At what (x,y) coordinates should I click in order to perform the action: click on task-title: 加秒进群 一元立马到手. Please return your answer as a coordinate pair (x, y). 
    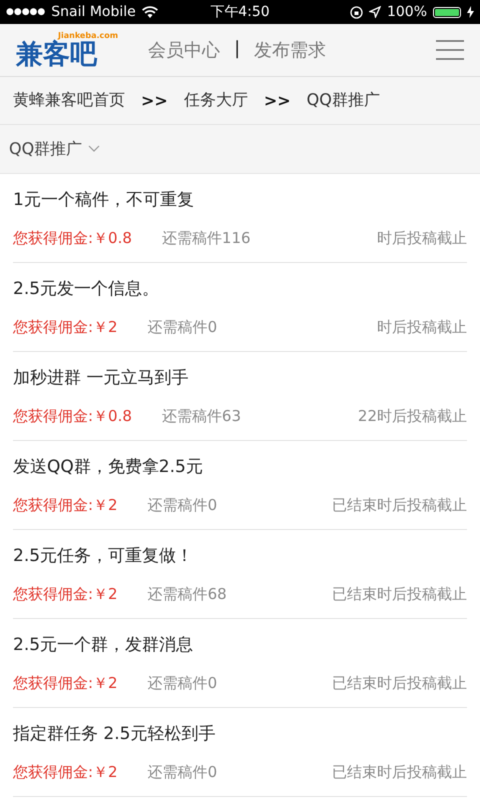
    Looking at the image, I should click on (240, 377).